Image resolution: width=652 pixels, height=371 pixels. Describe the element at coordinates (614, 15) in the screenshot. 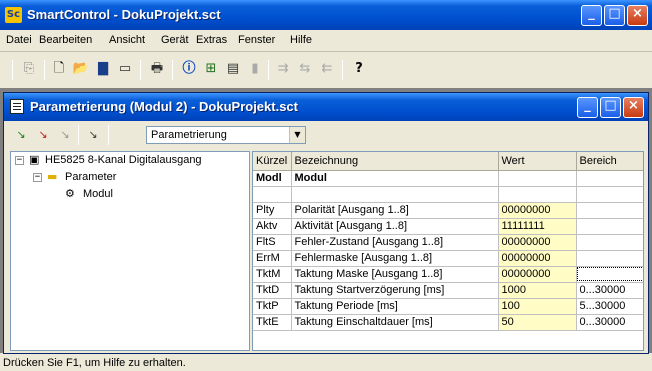

I see `maximize-button: □` at that location.